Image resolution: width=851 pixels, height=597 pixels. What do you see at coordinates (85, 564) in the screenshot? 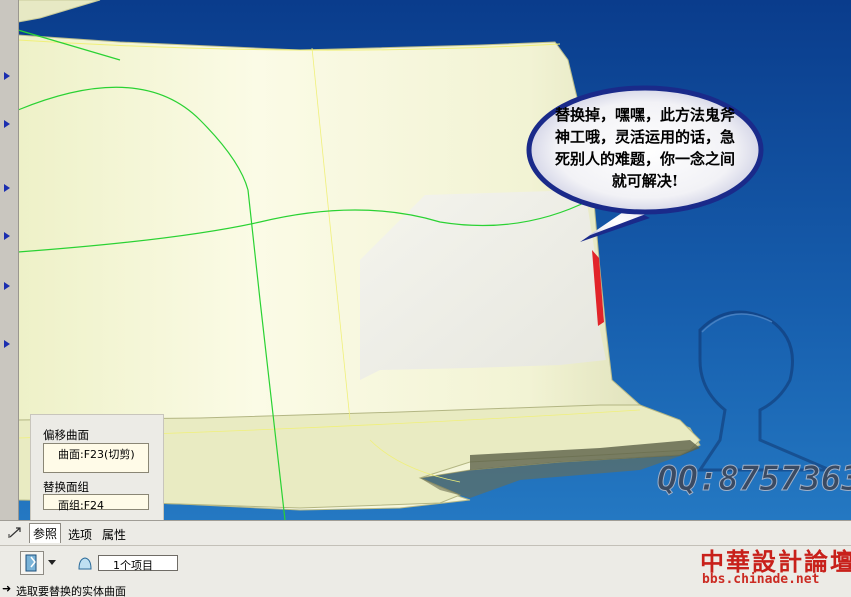
I see `surface-select-icon` at bounding box center [85, 564].